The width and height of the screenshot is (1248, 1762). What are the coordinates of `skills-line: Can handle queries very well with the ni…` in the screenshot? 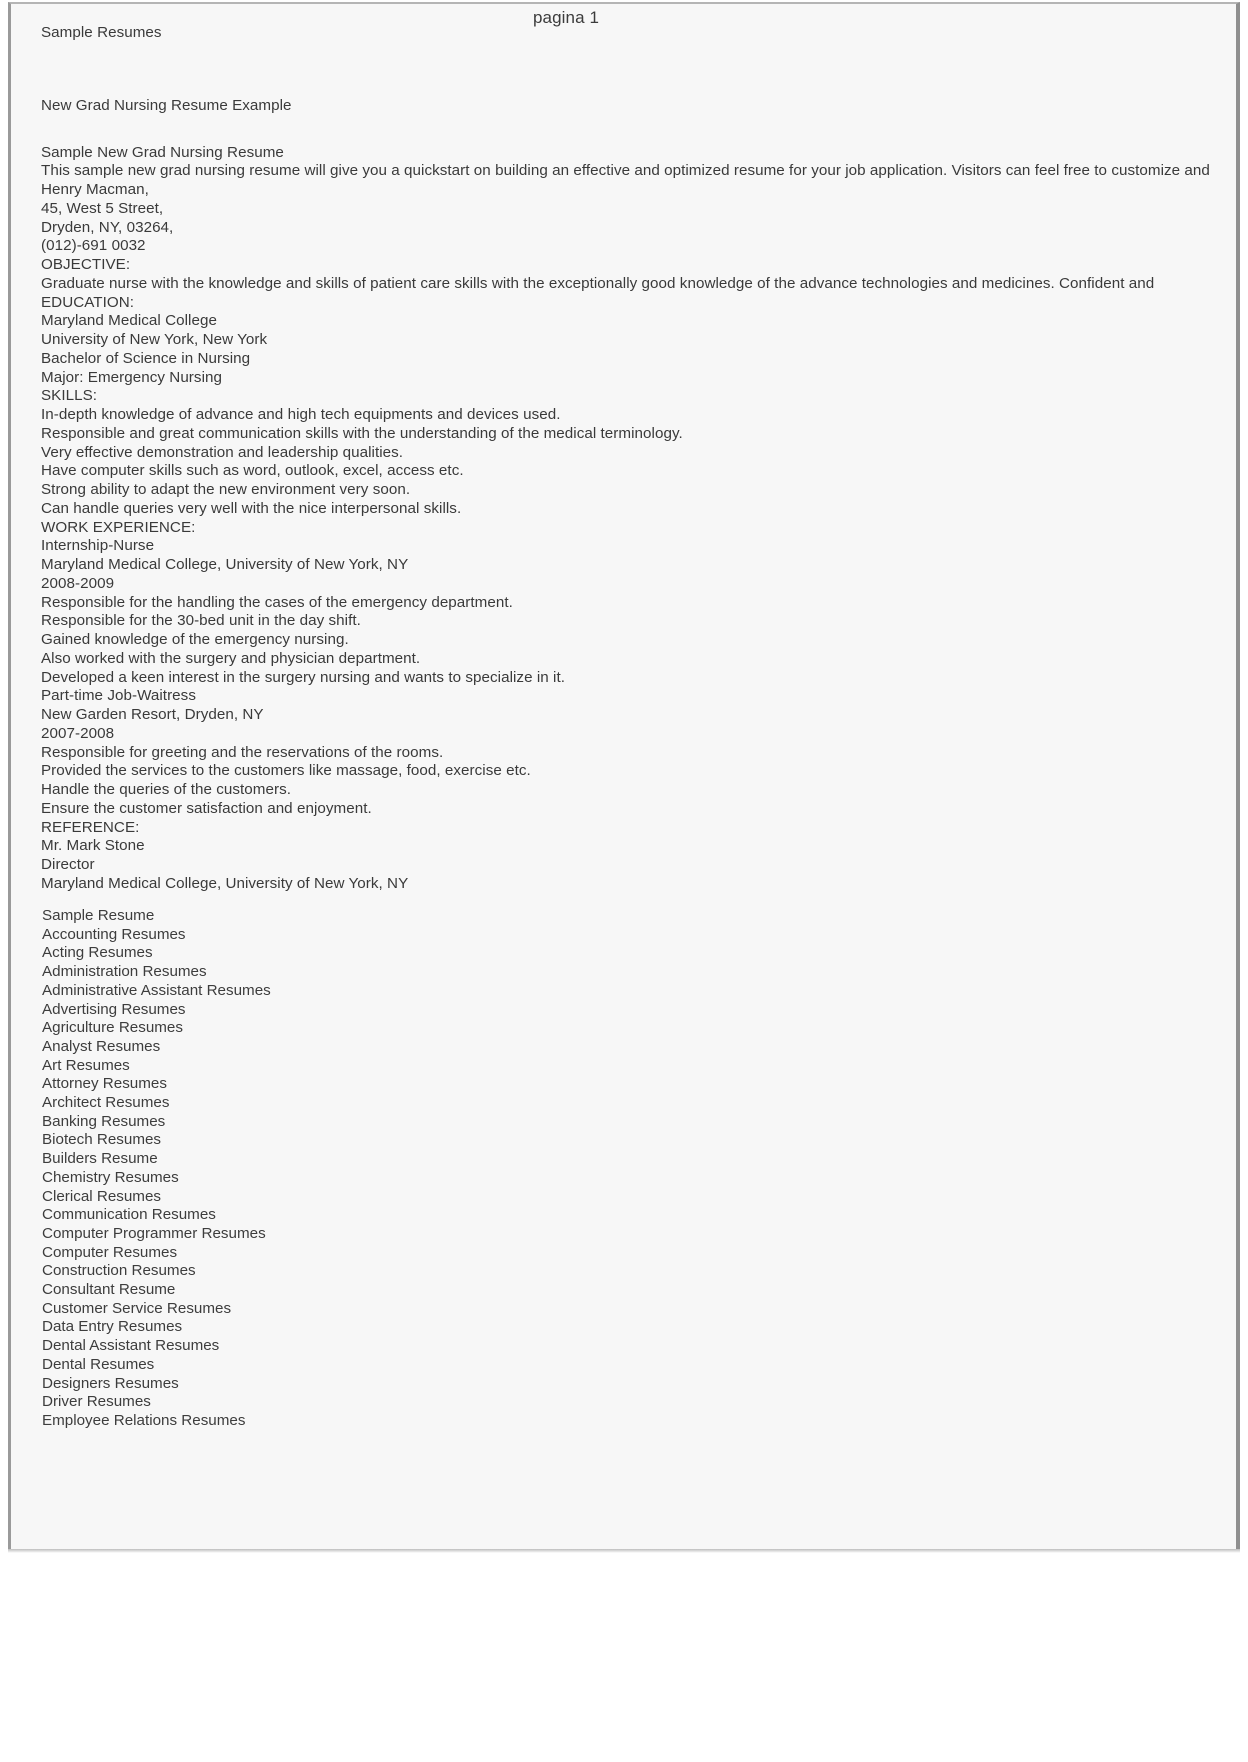 It's located at (251, 508).